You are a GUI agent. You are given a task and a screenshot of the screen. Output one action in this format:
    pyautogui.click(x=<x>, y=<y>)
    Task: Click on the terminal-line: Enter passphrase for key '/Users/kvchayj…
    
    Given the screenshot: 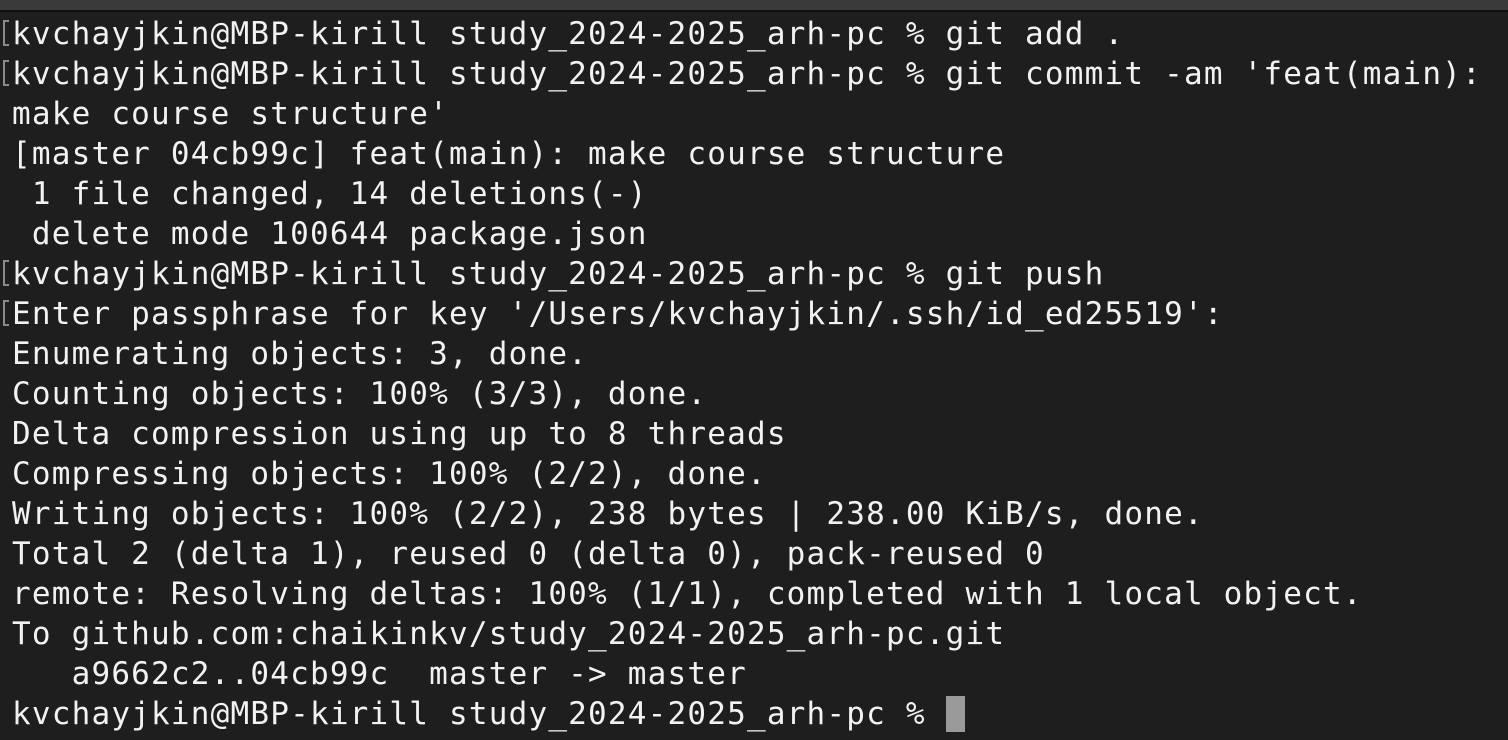 What is the action you would take?
    pyautogui.click(x=752, y=314)
    